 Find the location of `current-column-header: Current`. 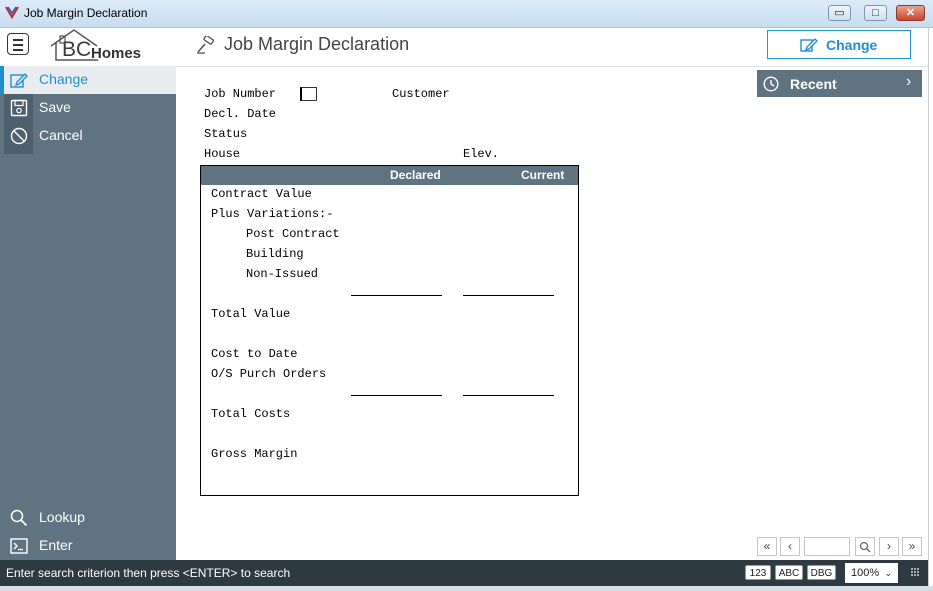

current-column-header: Current is located at coordinates (543, 175).